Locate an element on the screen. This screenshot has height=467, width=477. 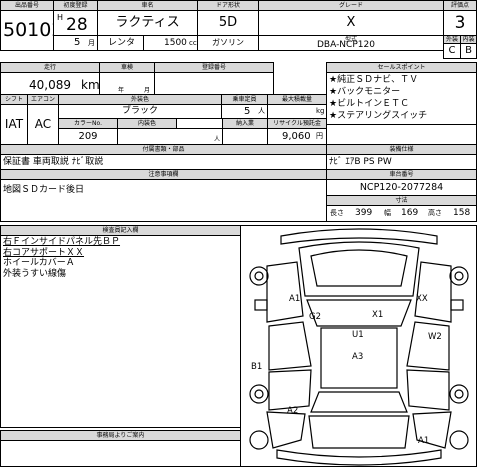
left-front-fender is located at coordinates (285, 292).